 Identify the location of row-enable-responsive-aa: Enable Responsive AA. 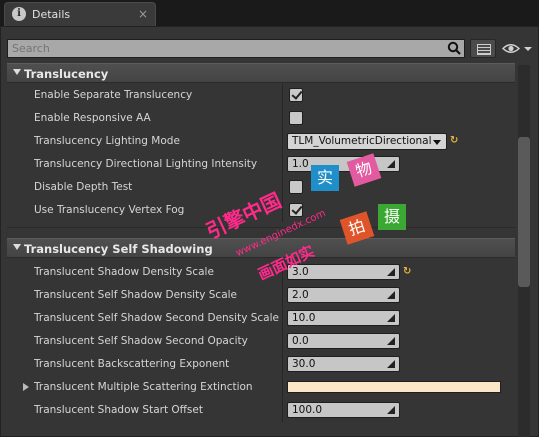
(261, 118).